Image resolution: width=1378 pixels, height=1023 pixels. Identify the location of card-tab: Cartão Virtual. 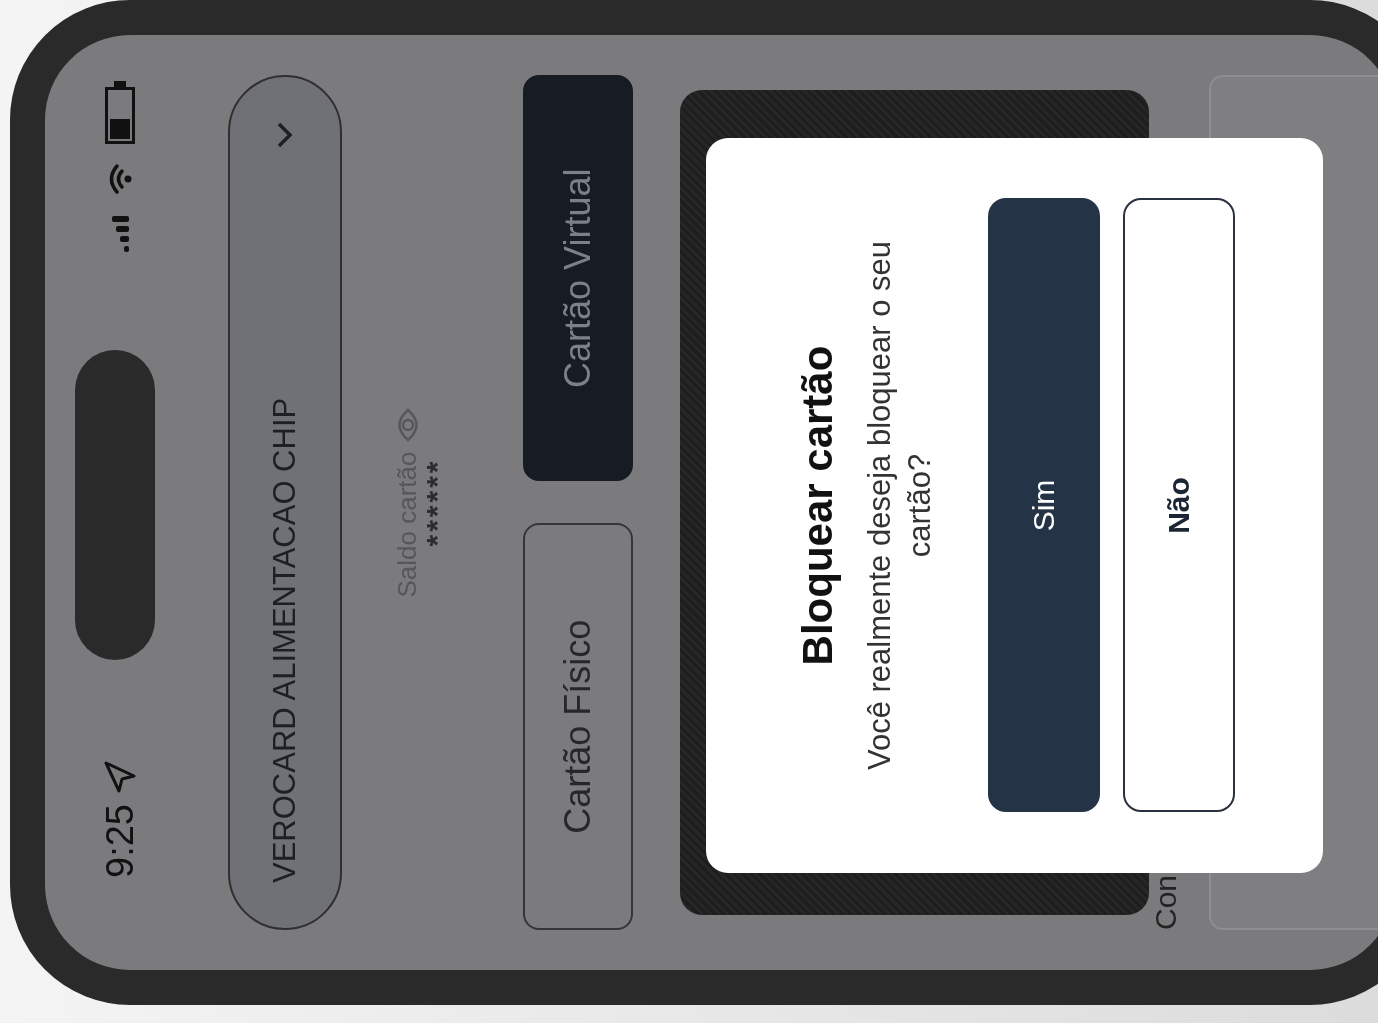
(577, 278).